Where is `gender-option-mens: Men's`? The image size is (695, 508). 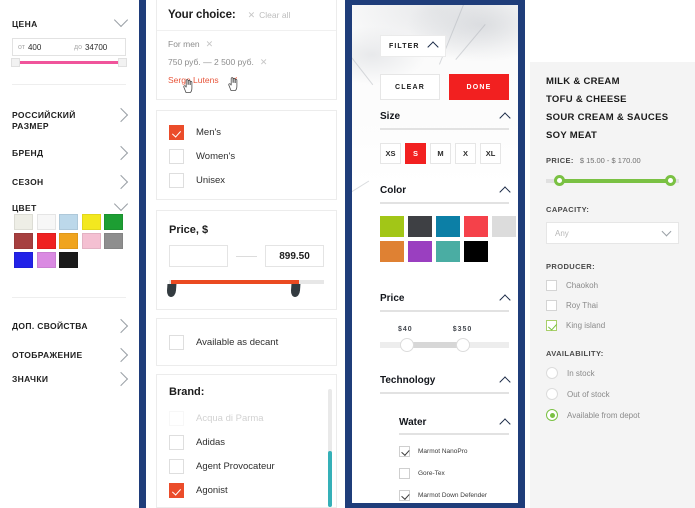
gender-option-mens: Men's is located at coordinates (252, 132).